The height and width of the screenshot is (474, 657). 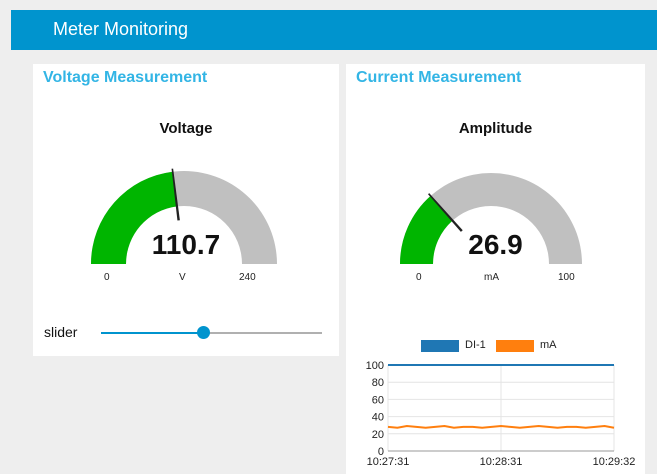 I want to click on current-gauge-min: 0, so click(x=419, y=277).